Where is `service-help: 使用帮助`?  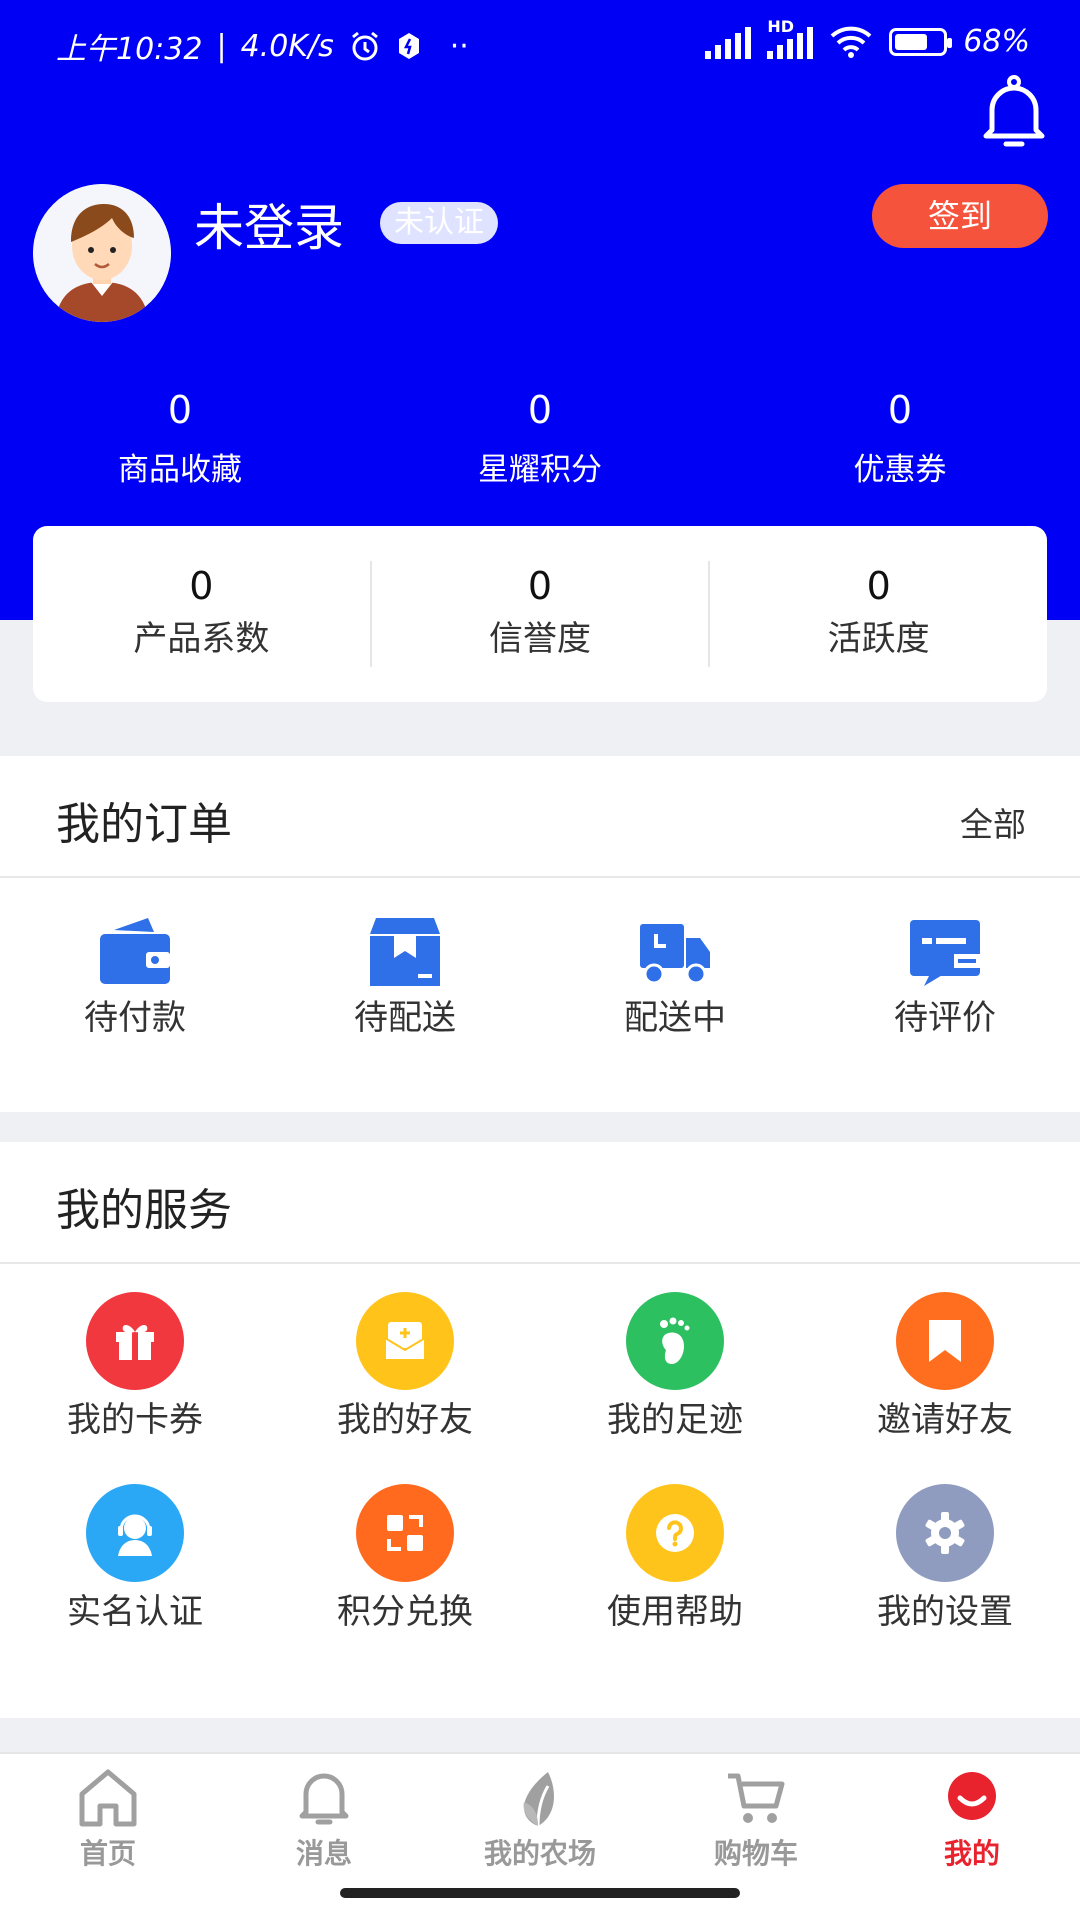 service-help: 使用帮助 is located at coordinates (675, 1558).